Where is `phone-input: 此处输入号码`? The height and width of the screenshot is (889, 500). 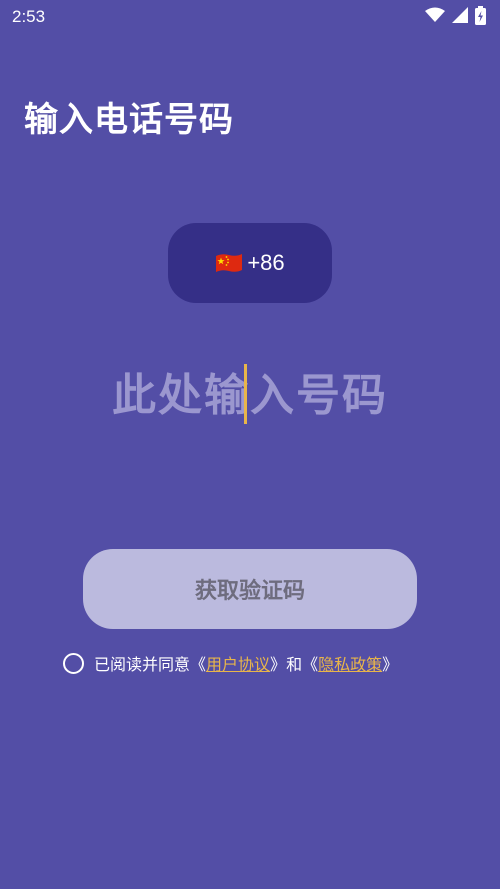 phone-input: 此处输入号码 is located at coordinates (250, 391).